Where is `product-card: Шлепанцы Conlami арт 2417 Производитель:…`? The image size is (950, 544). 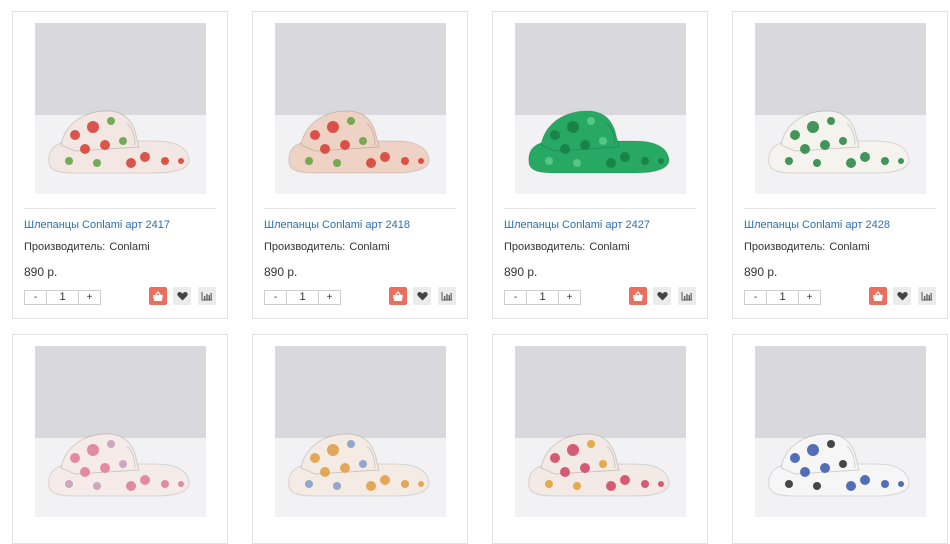 product-card: Шлепанцы Conlami арт 2417 Производитель:… is located at coordinates (120, 165).